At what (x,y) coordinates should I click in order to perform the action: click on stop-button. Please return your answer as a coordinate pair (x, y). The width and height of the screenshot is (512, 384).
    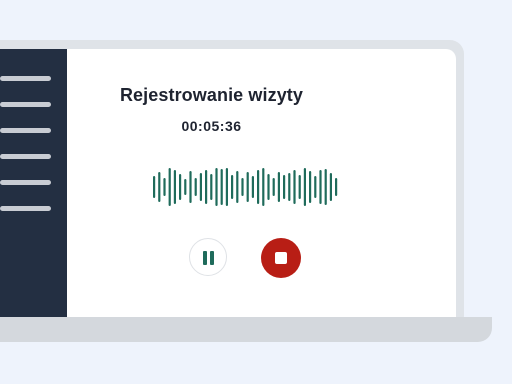
    Looking at the image, I should click on (281, 258).